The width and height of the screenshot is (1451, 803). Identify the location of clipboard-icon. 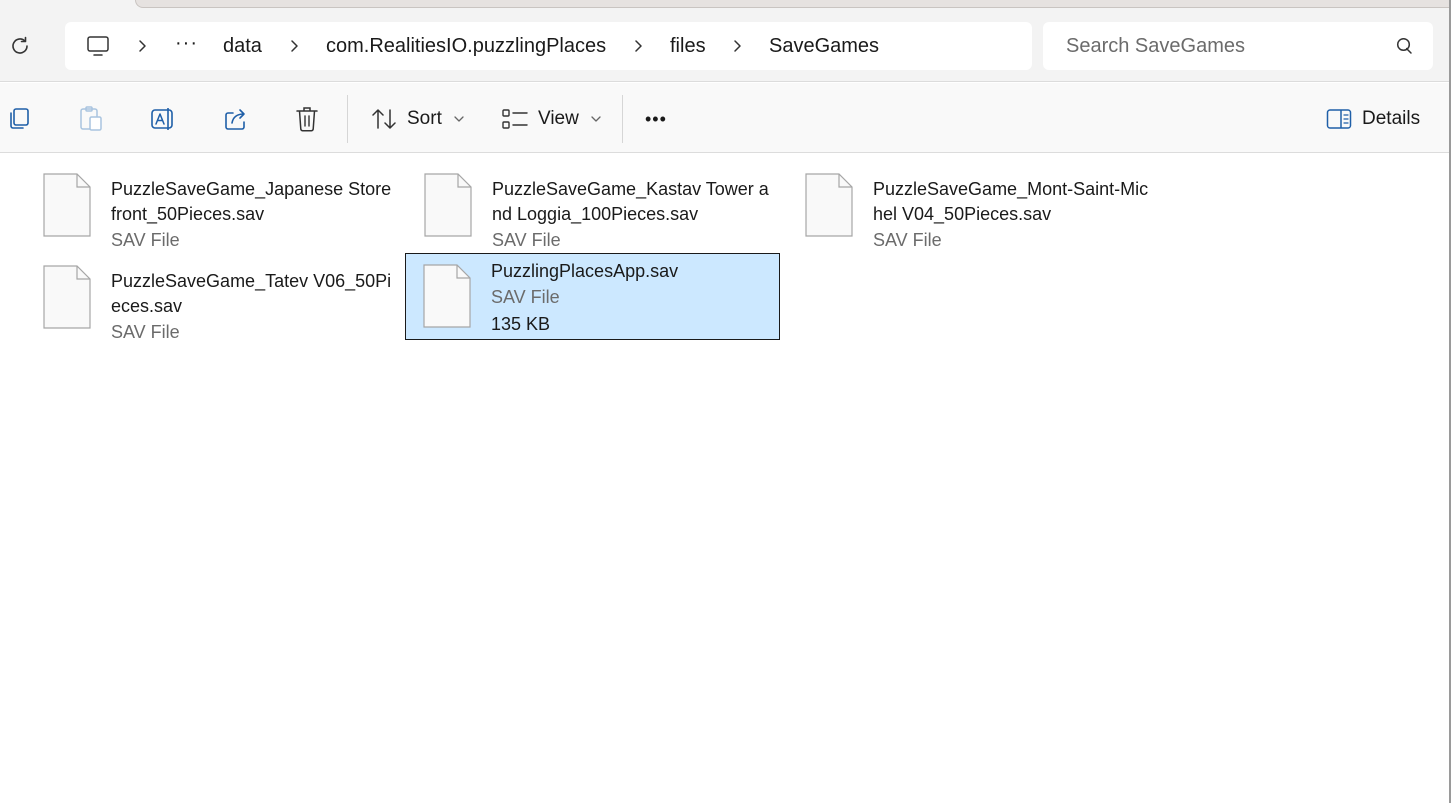
(91, 118).